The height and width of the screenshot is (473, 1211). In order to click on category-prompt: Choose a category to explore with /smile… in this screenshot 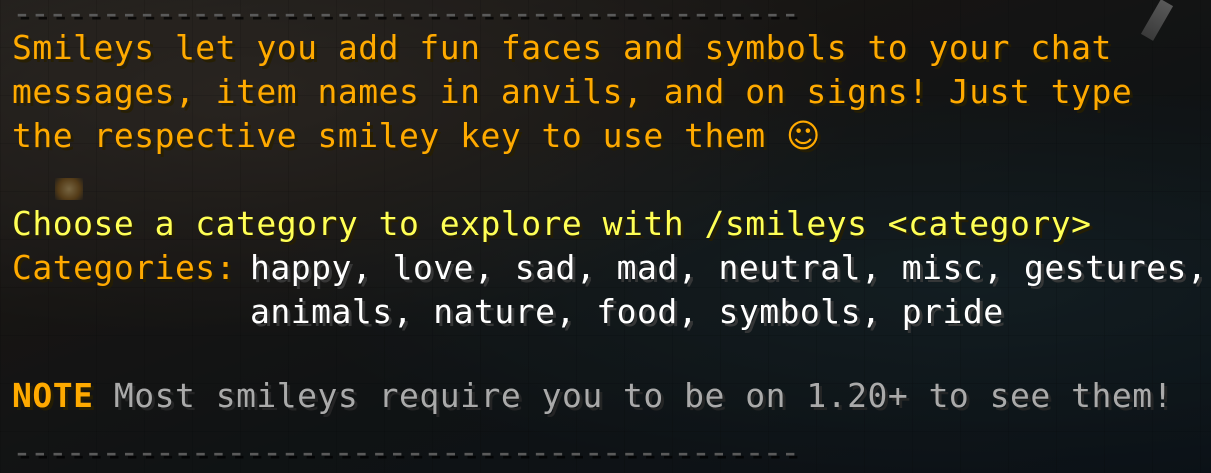, I will do `click(609, 224)`.